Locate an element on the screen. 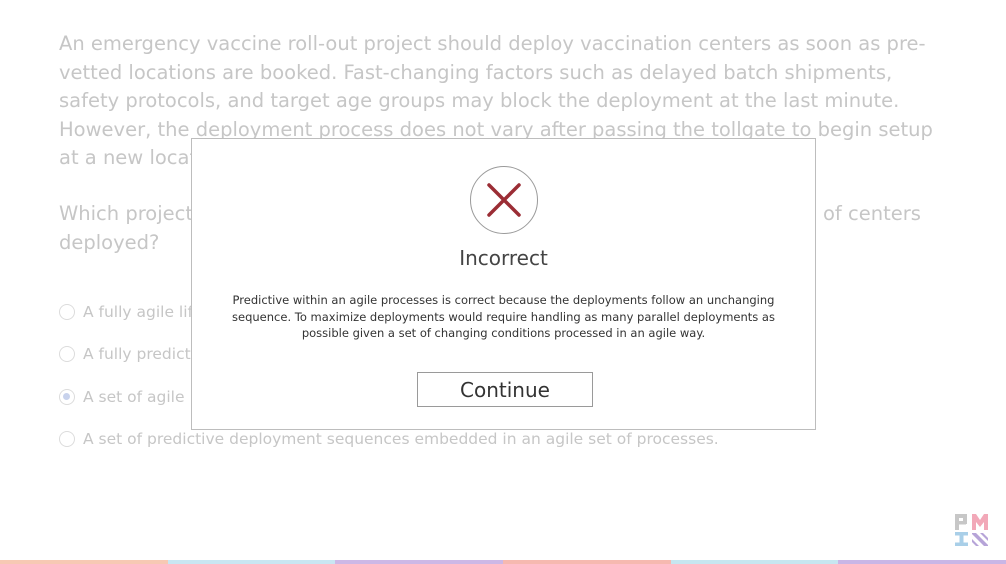 This screenshot has height=564, width=1006. bottom-color-strip is located at coordinates (503, 562).